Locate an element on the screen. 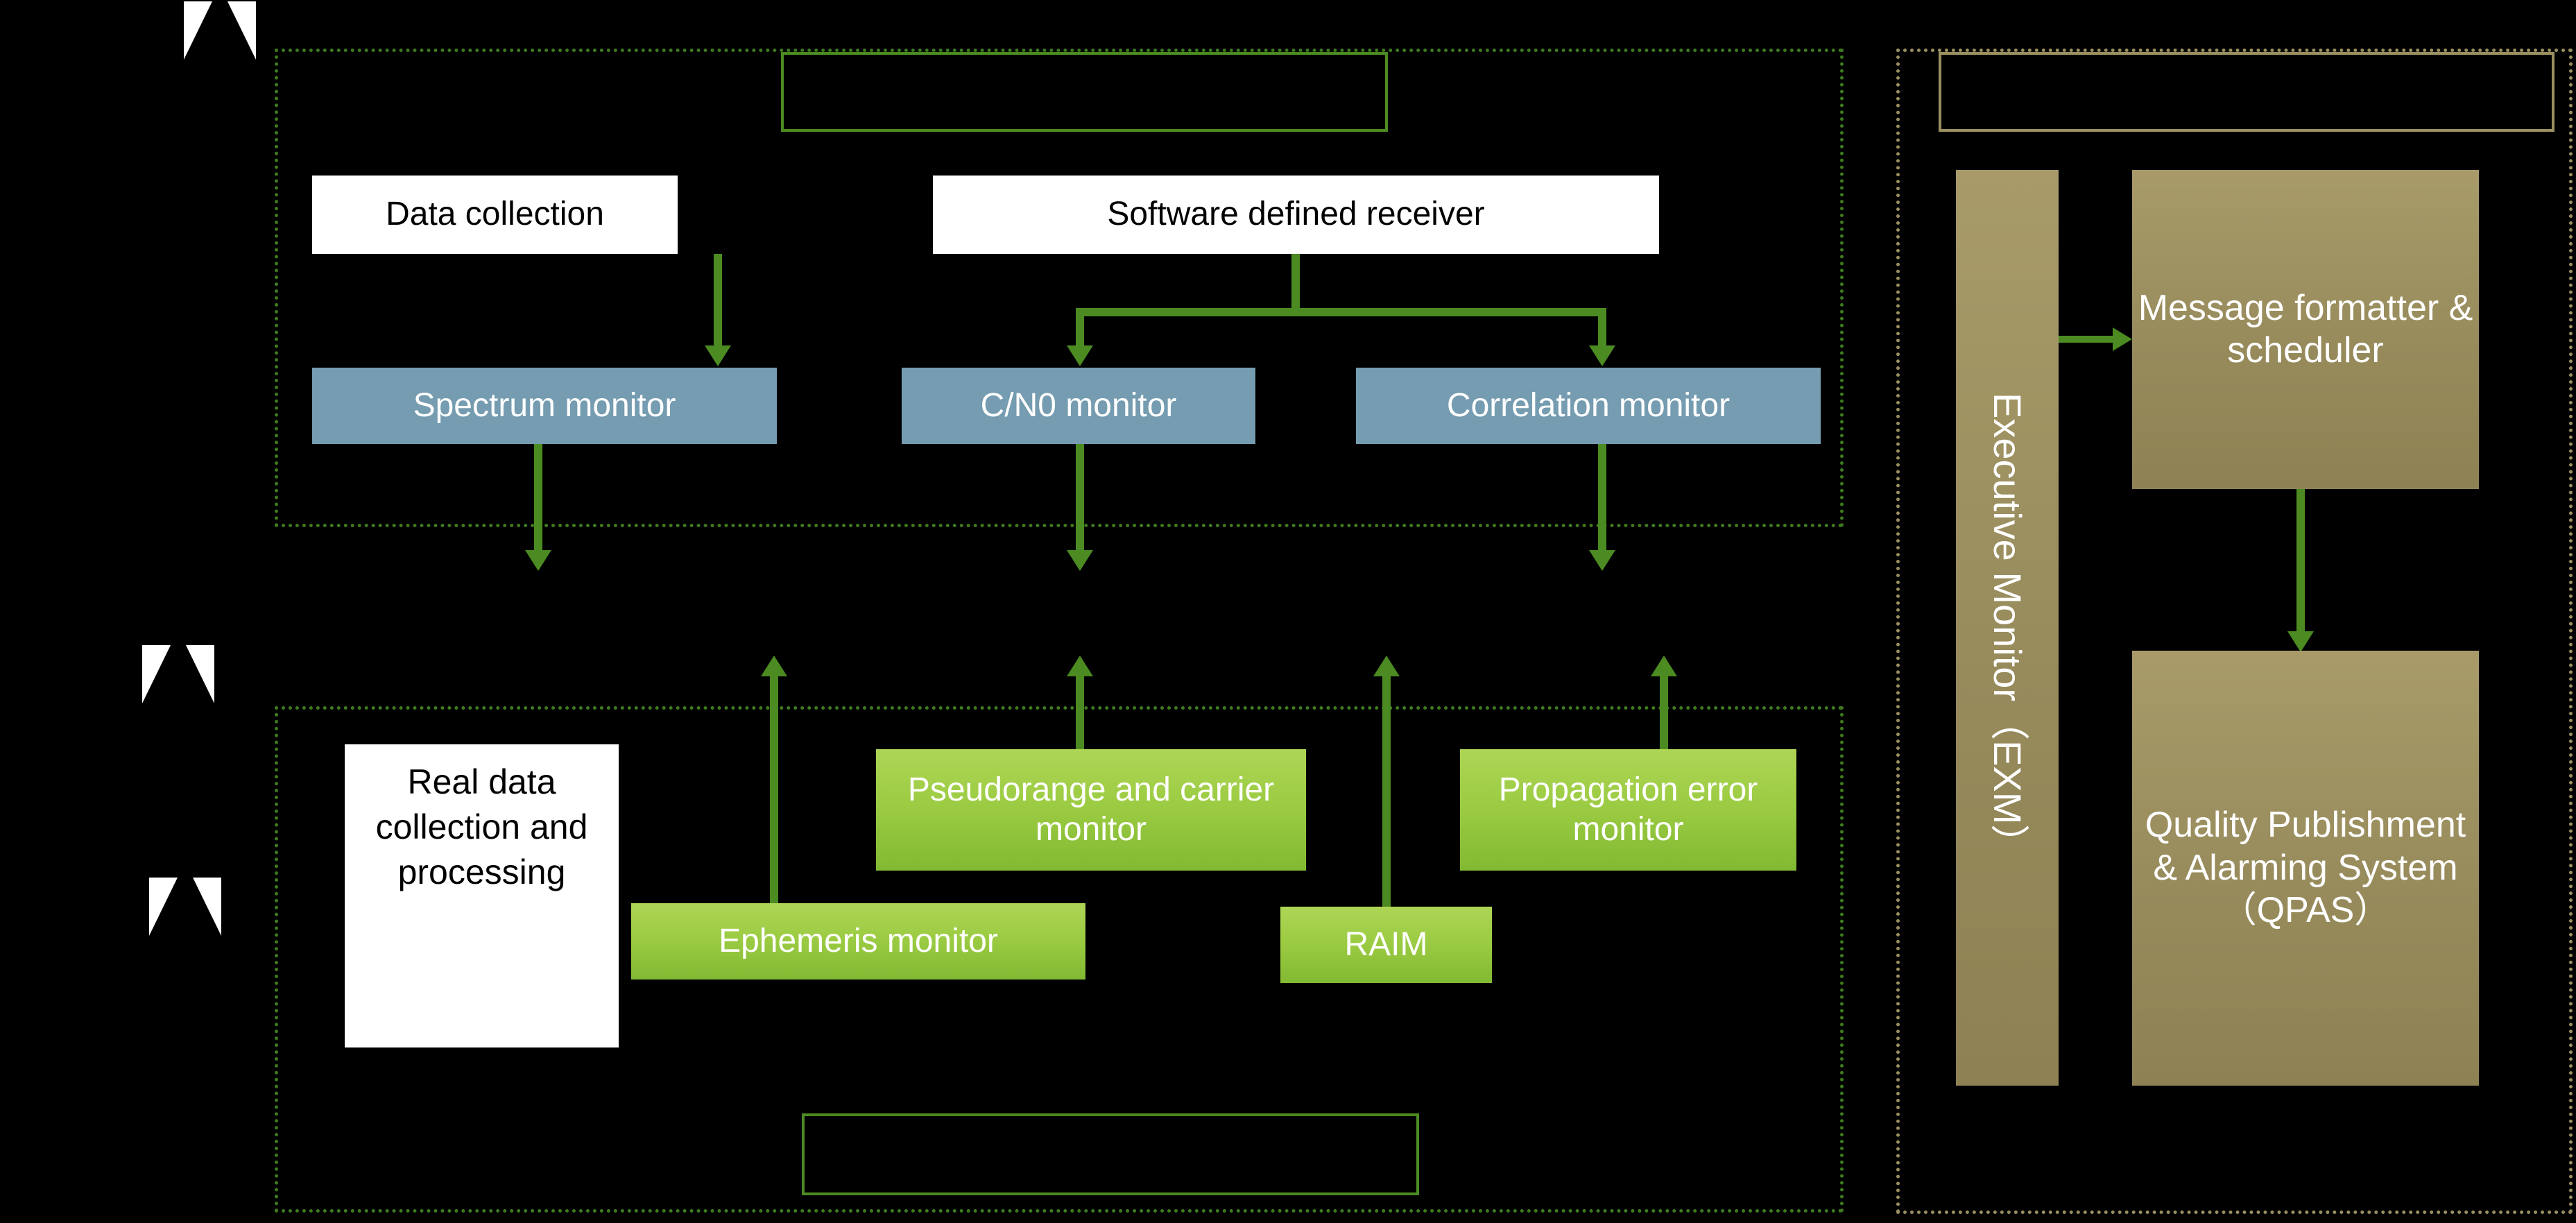 Image resolution: width=2576 pixels, height=1223 pixels. arrowhead-sdr-to-correlation is located at coordinates (1602, 355).